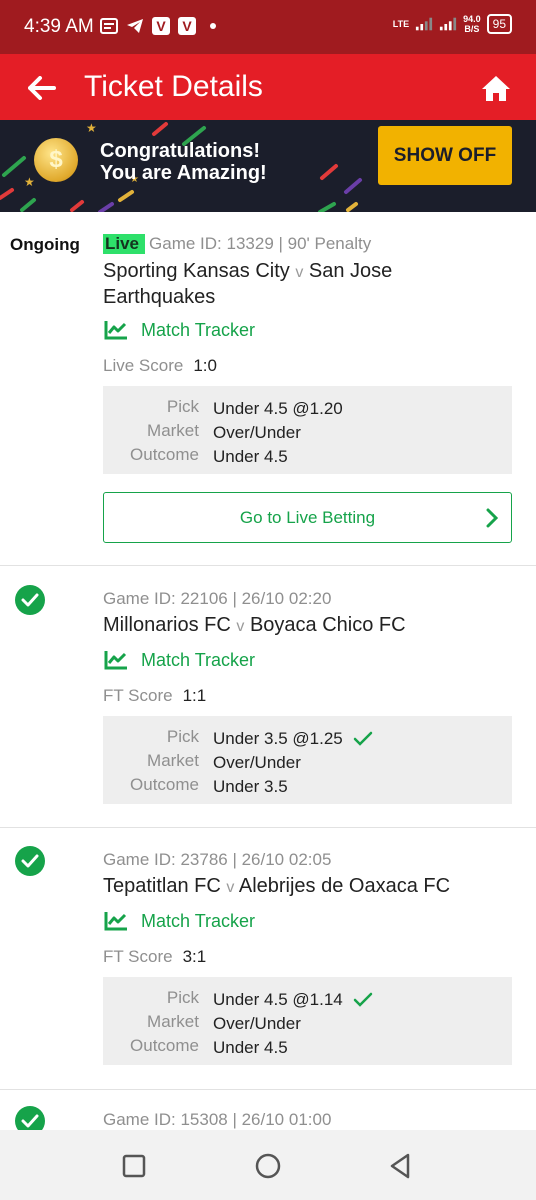  I want to click on square-icon, so click(134, 1166).